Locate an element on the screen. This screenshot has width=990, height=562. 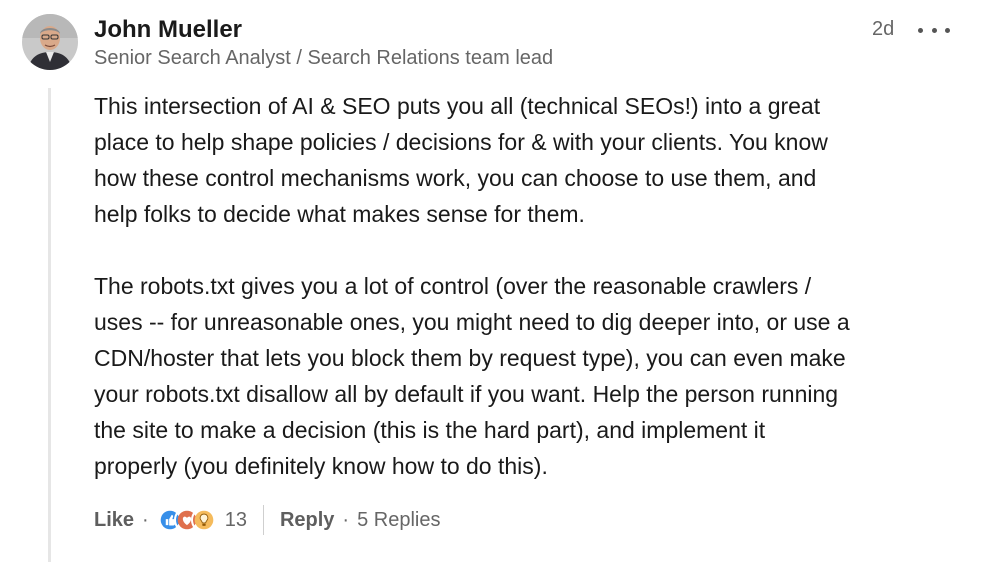
actions-divider is located at coordinates (263, 520).